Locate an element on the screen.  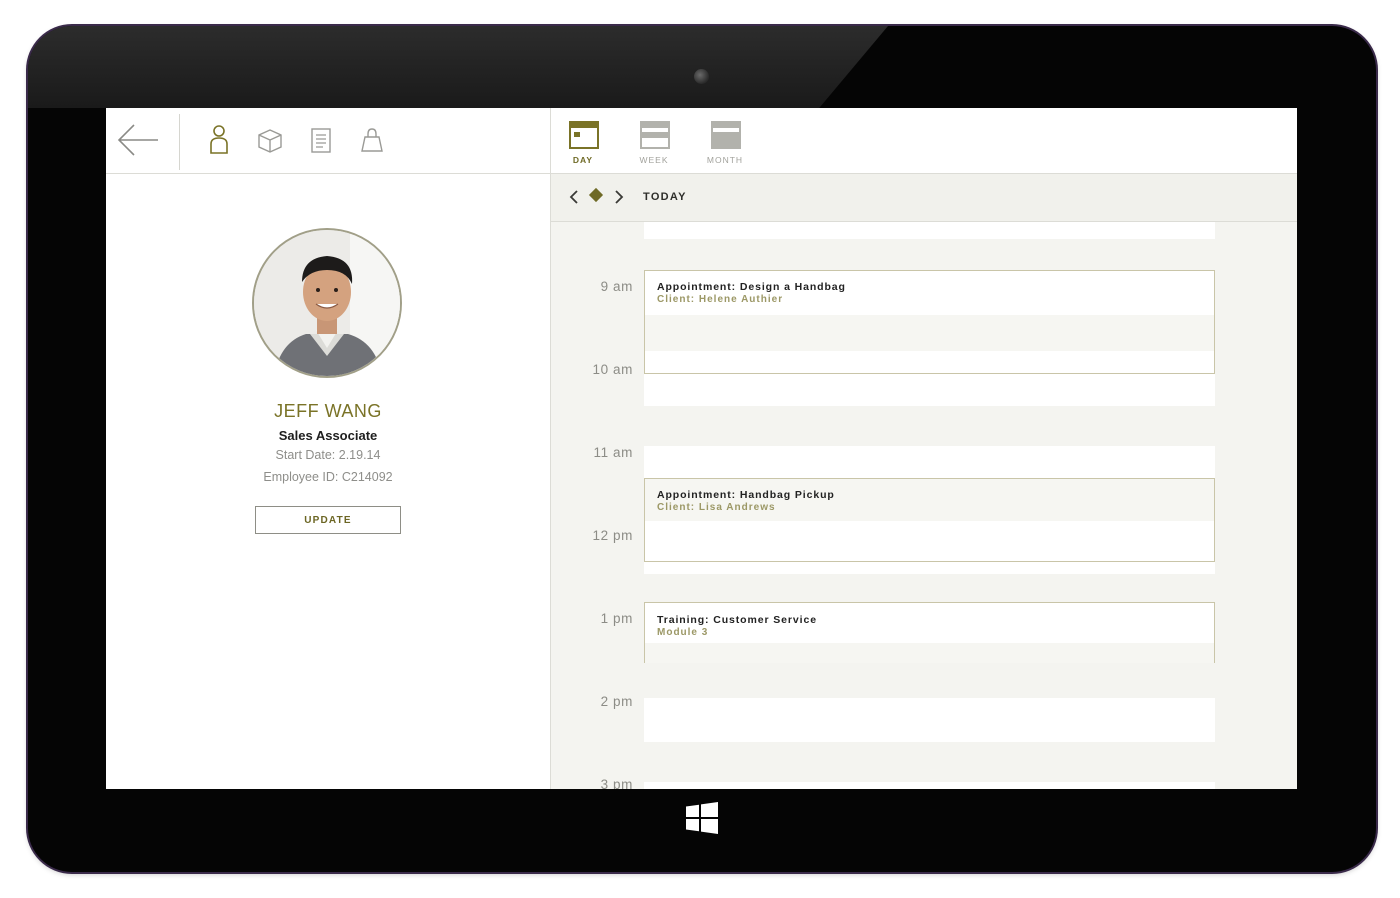
hour-label: 2 pm is located at coordinates (616, 701).